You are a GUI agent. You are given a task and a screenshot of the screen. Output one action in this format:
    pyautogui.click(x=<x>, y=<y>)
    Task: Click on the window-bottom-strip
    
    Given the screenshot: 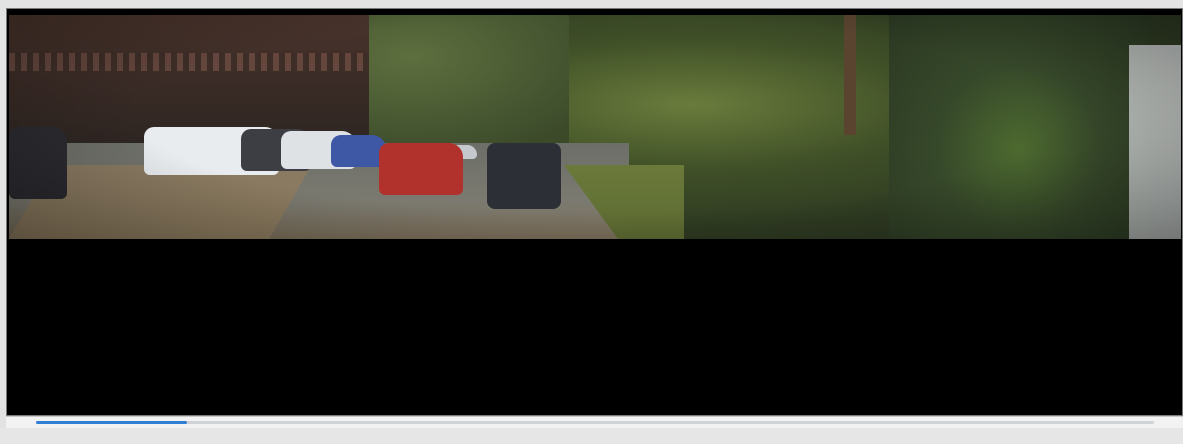 What is the action you would take?
    pyautogui.click(x=591, y=436)
    